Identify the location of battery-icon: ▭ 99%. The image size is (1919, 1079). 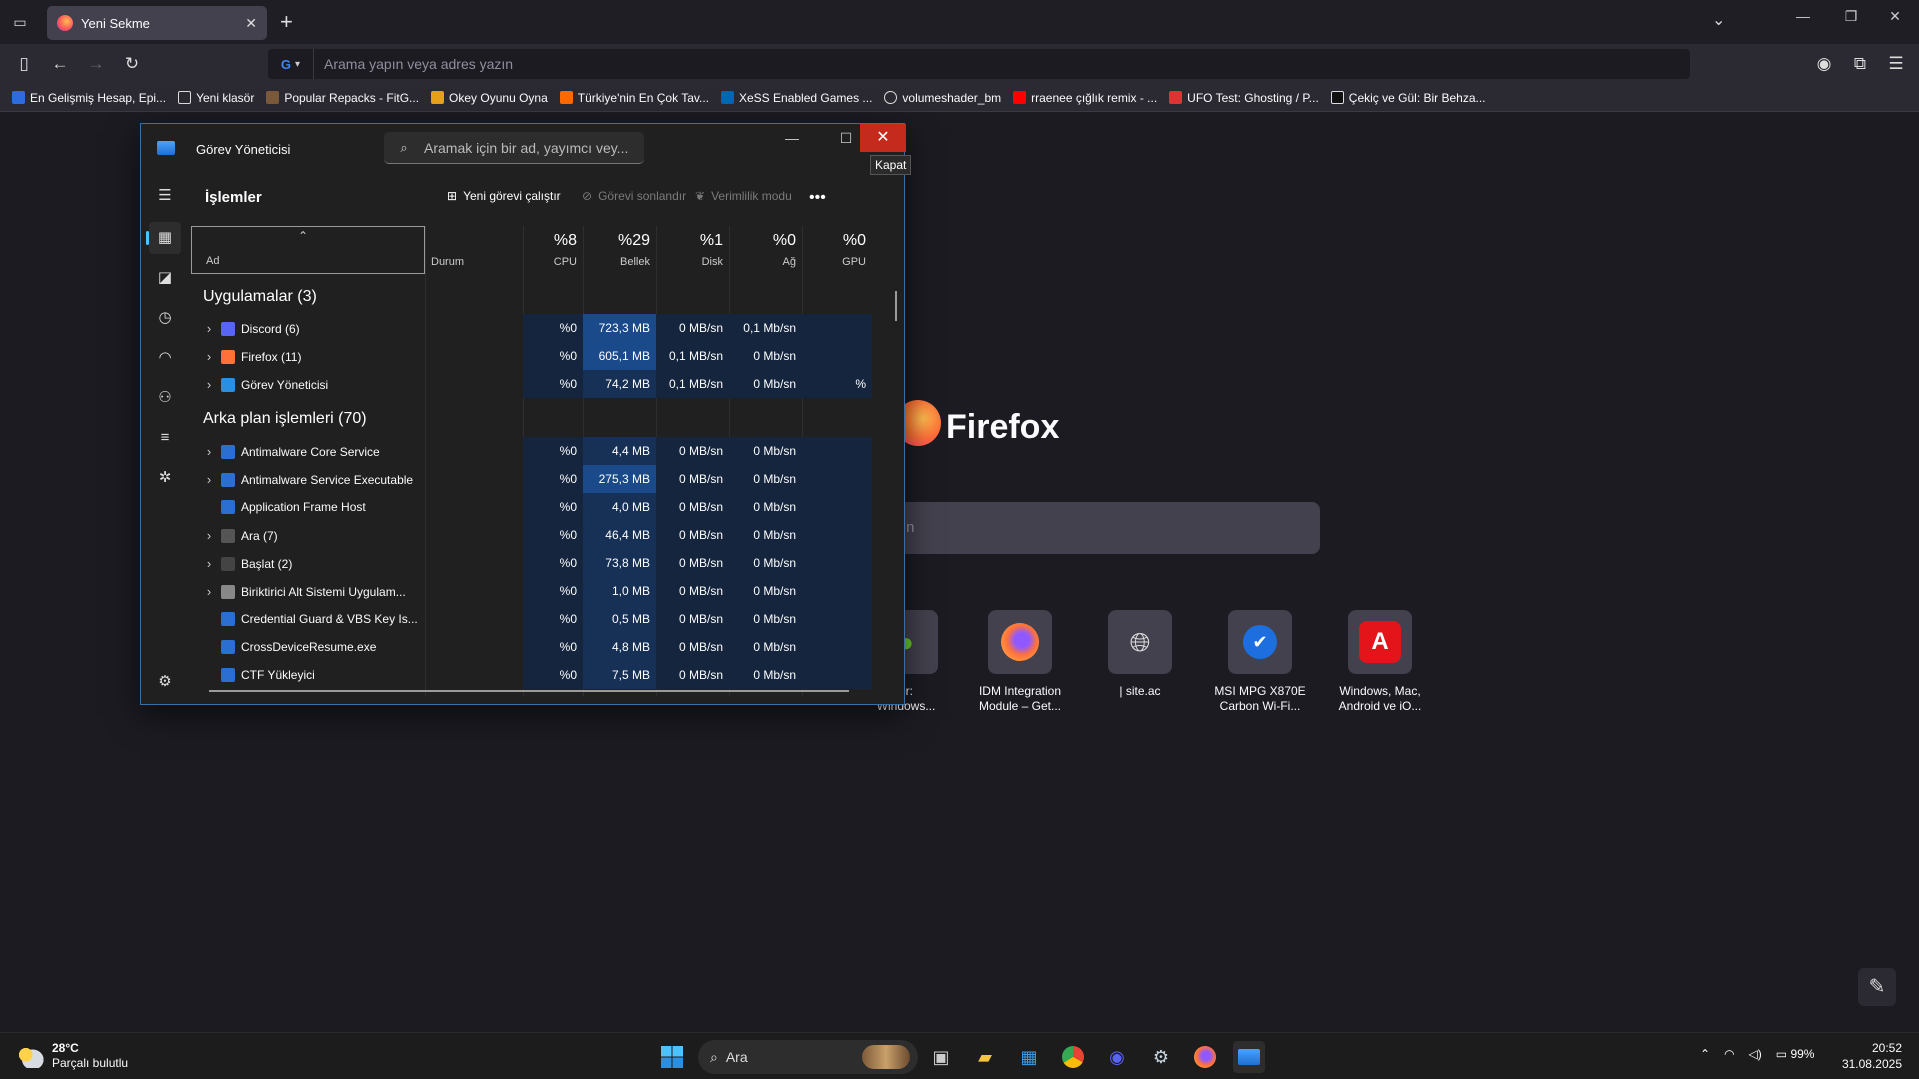
(1795, 1054).